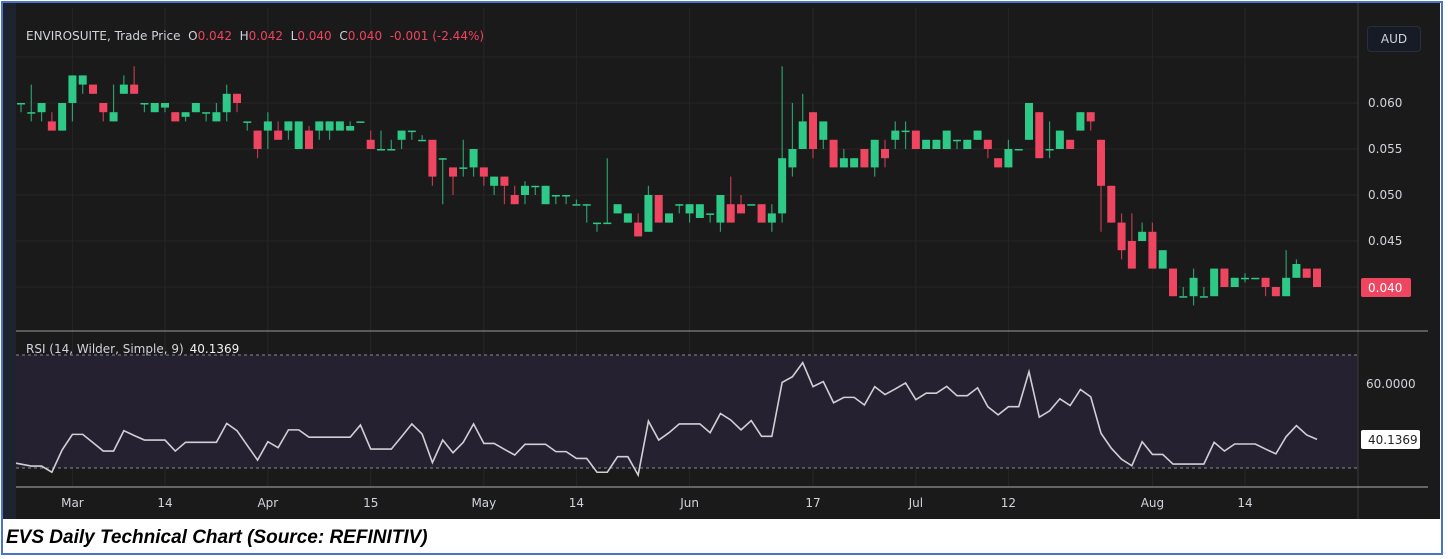 The image size is (1448, 559). I want to click on price-axis: 0.060 0.055 0.050 0.045, so click(1385, 172).